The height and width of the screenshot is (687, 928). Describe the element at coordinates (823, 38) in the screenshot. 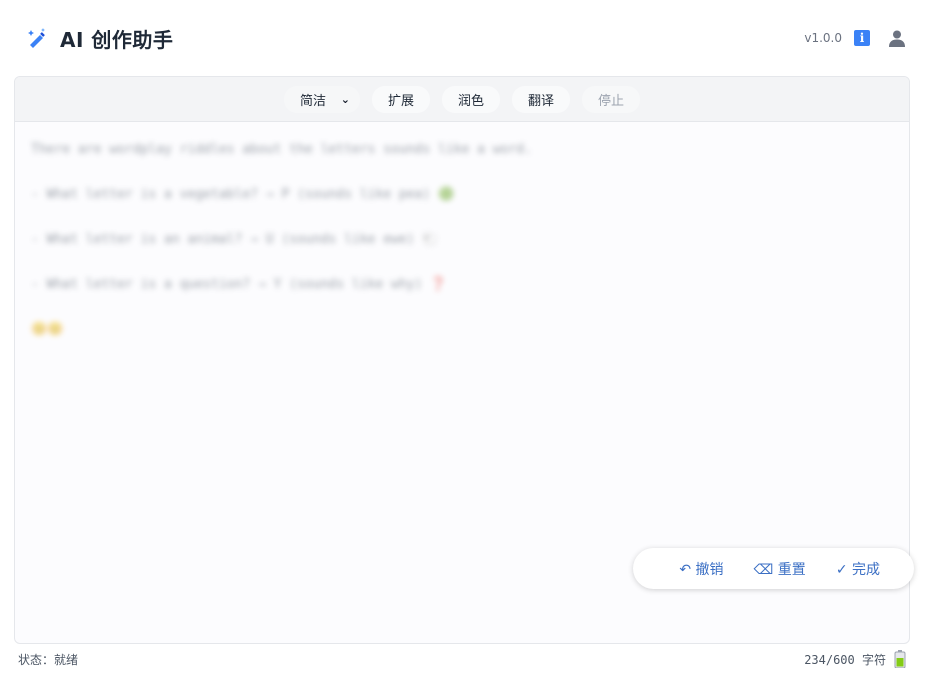

I see `version-label: v1.0.0` at that location.